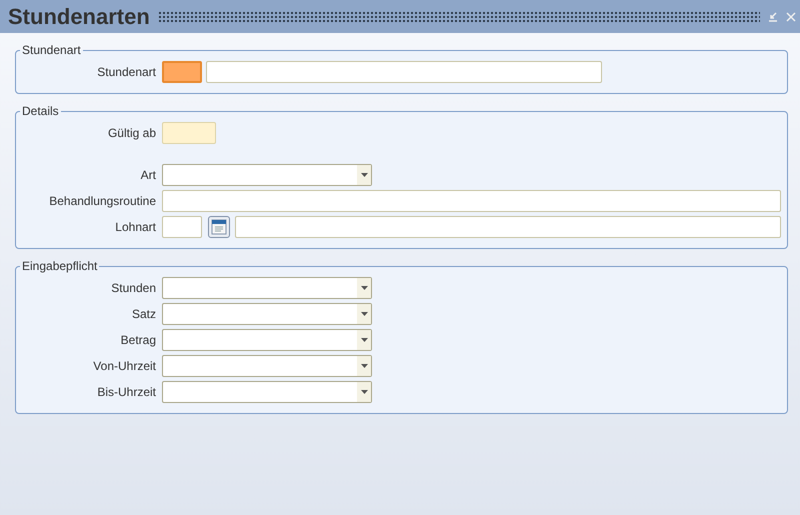 The width and height of the screenshot is (800, 515). I want to click on field-label: Lohnart, so click(135, 227).